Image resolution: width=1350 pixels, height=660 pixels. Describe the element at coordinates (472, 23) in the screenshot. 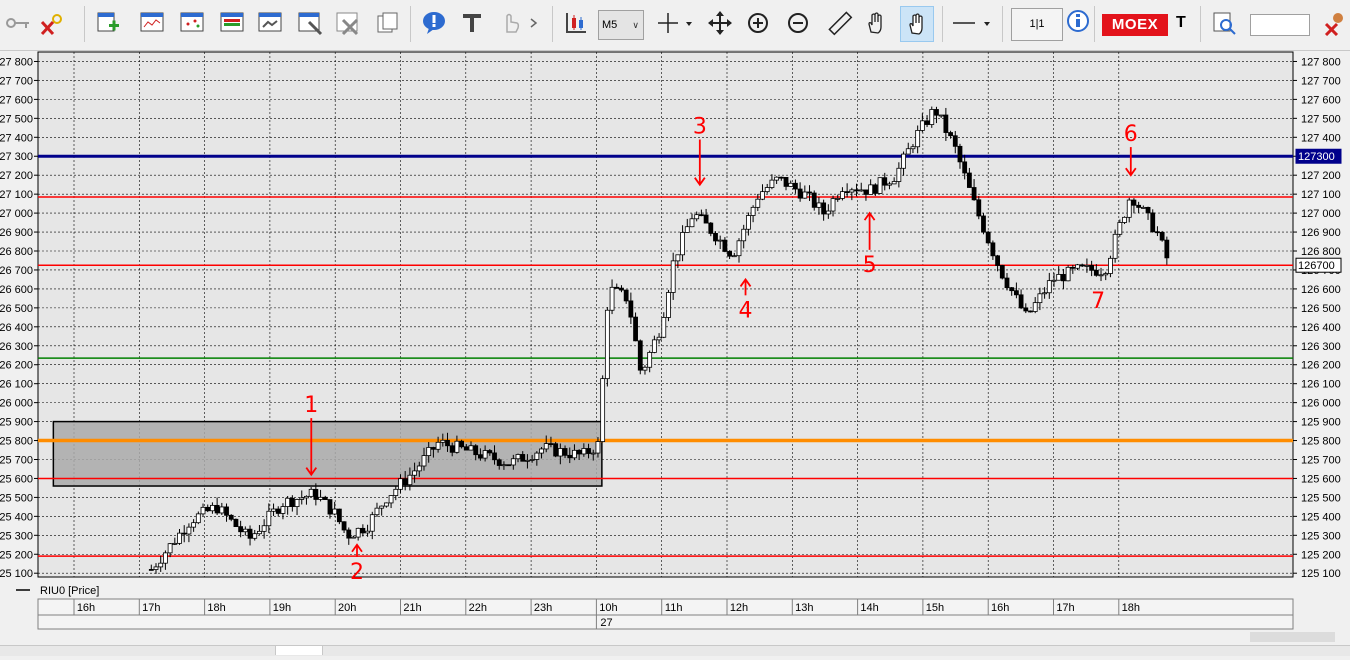

I see `text-tool-icon` at that location.